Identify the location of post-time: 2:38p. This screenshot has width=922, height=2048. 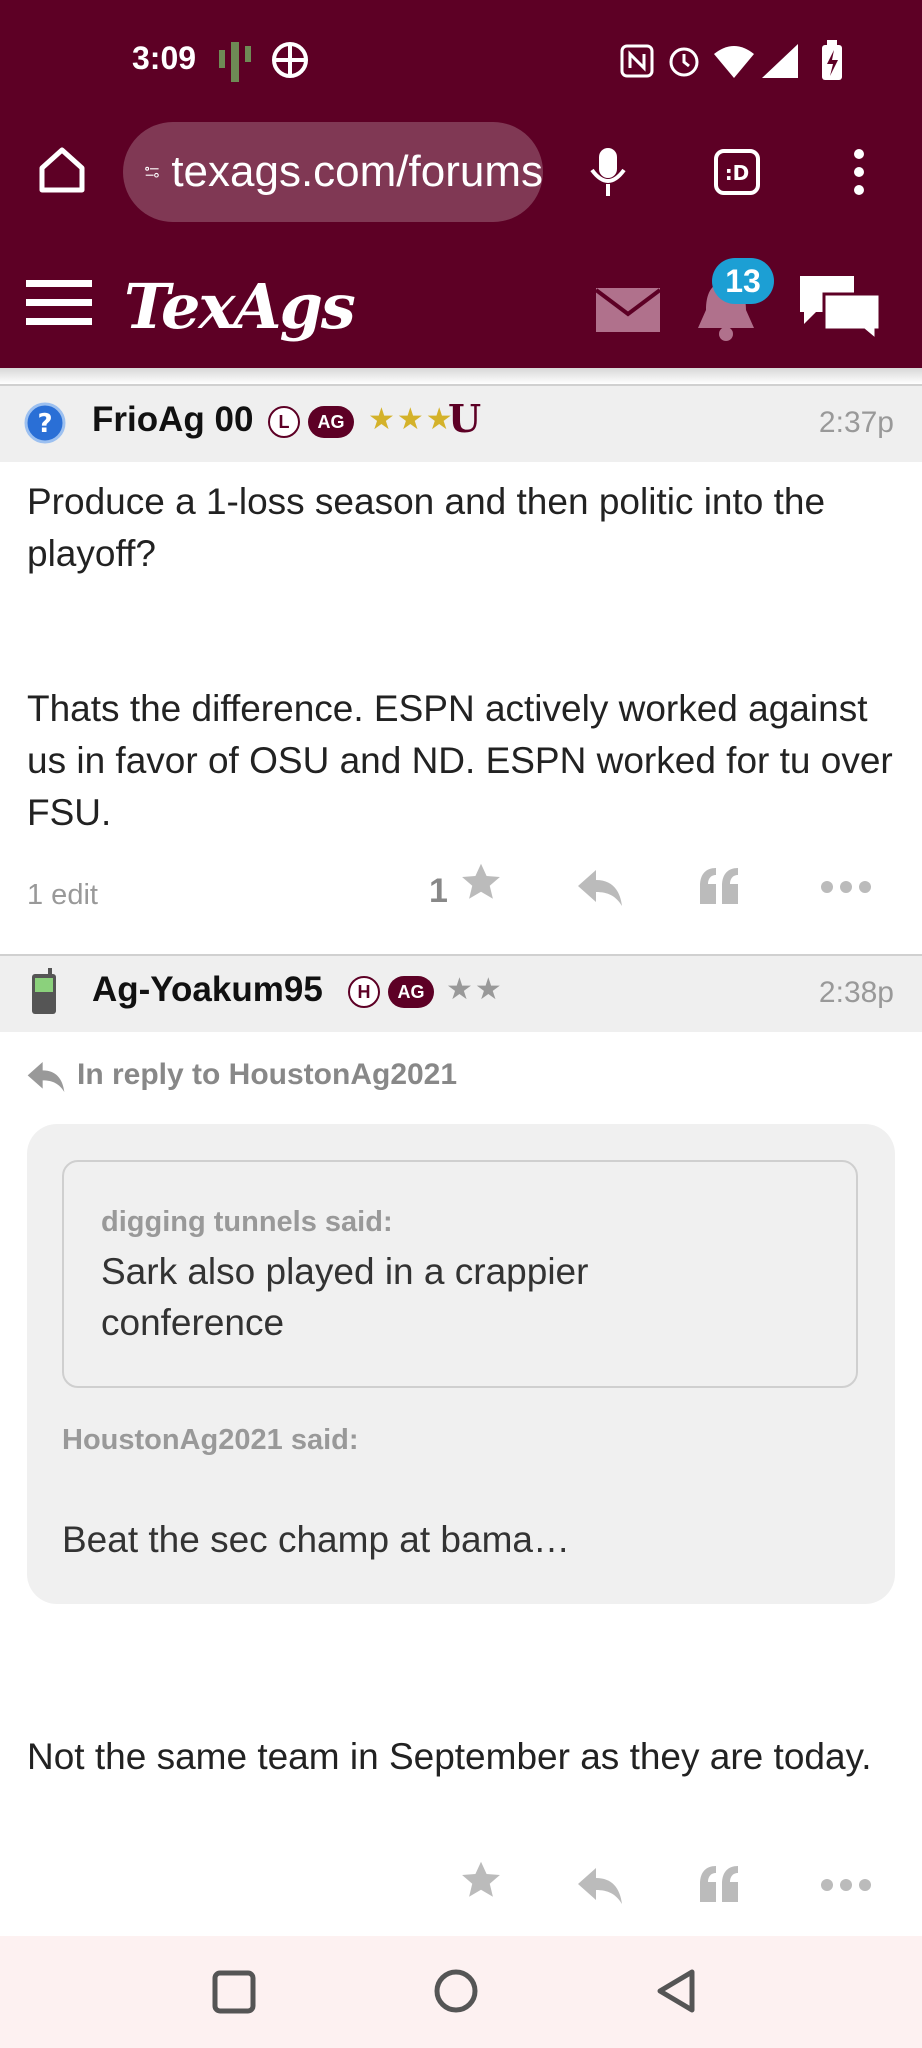
(856, 992).